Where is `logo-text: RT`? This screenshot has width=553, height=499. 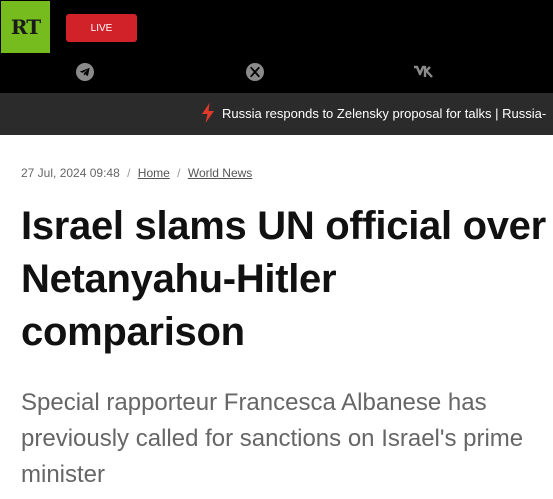 logo-text: RT is located at coordinates (25, 27).